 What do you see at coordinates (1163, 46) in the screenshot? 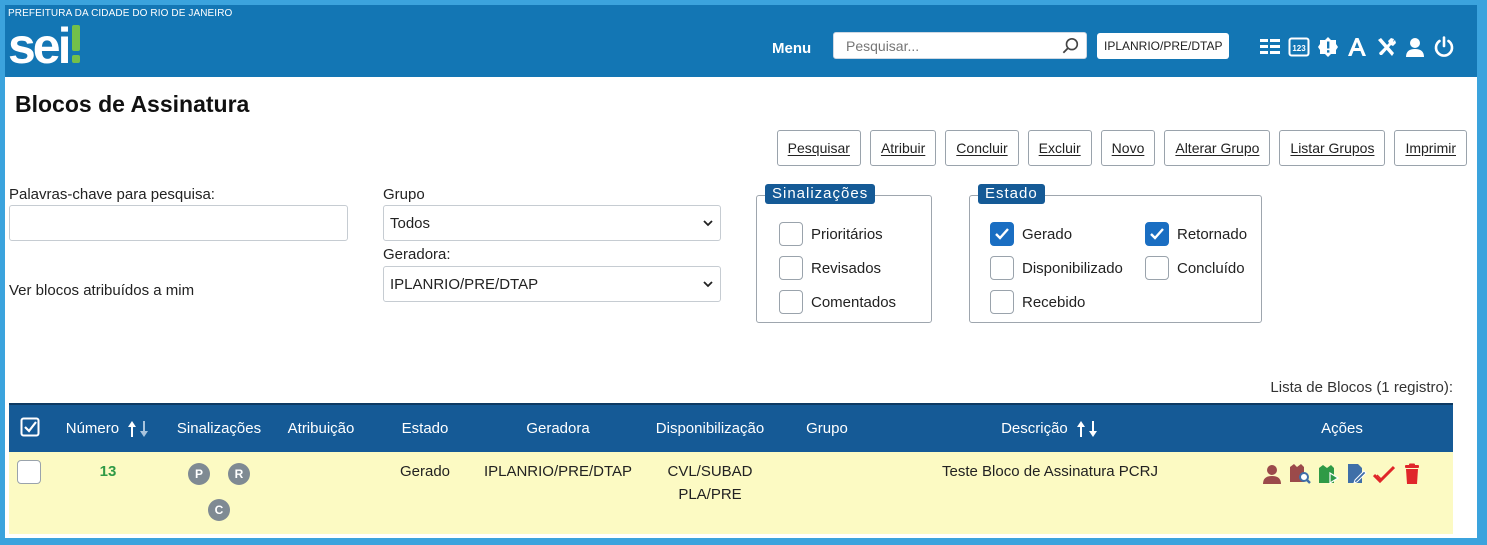
I see `unit-selector: IPLANRIO/PRE/DTAP` at bounding box center [1163, 46].